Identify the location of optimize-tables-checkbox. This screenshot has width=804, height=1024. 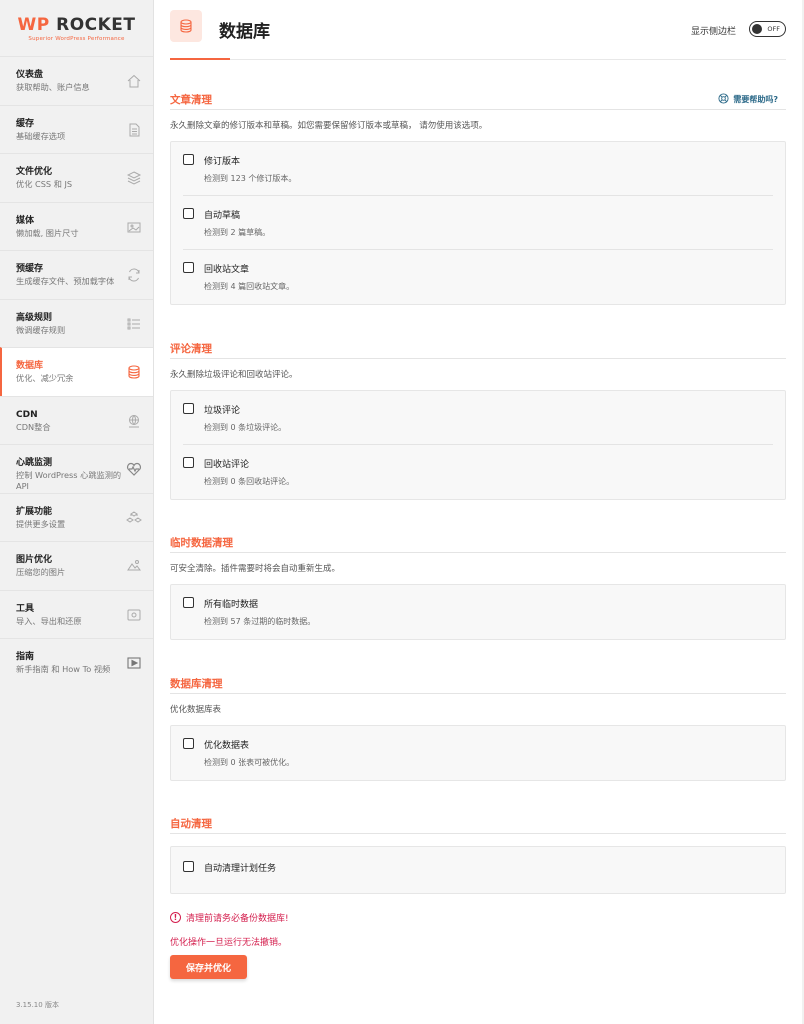
(188, 743).